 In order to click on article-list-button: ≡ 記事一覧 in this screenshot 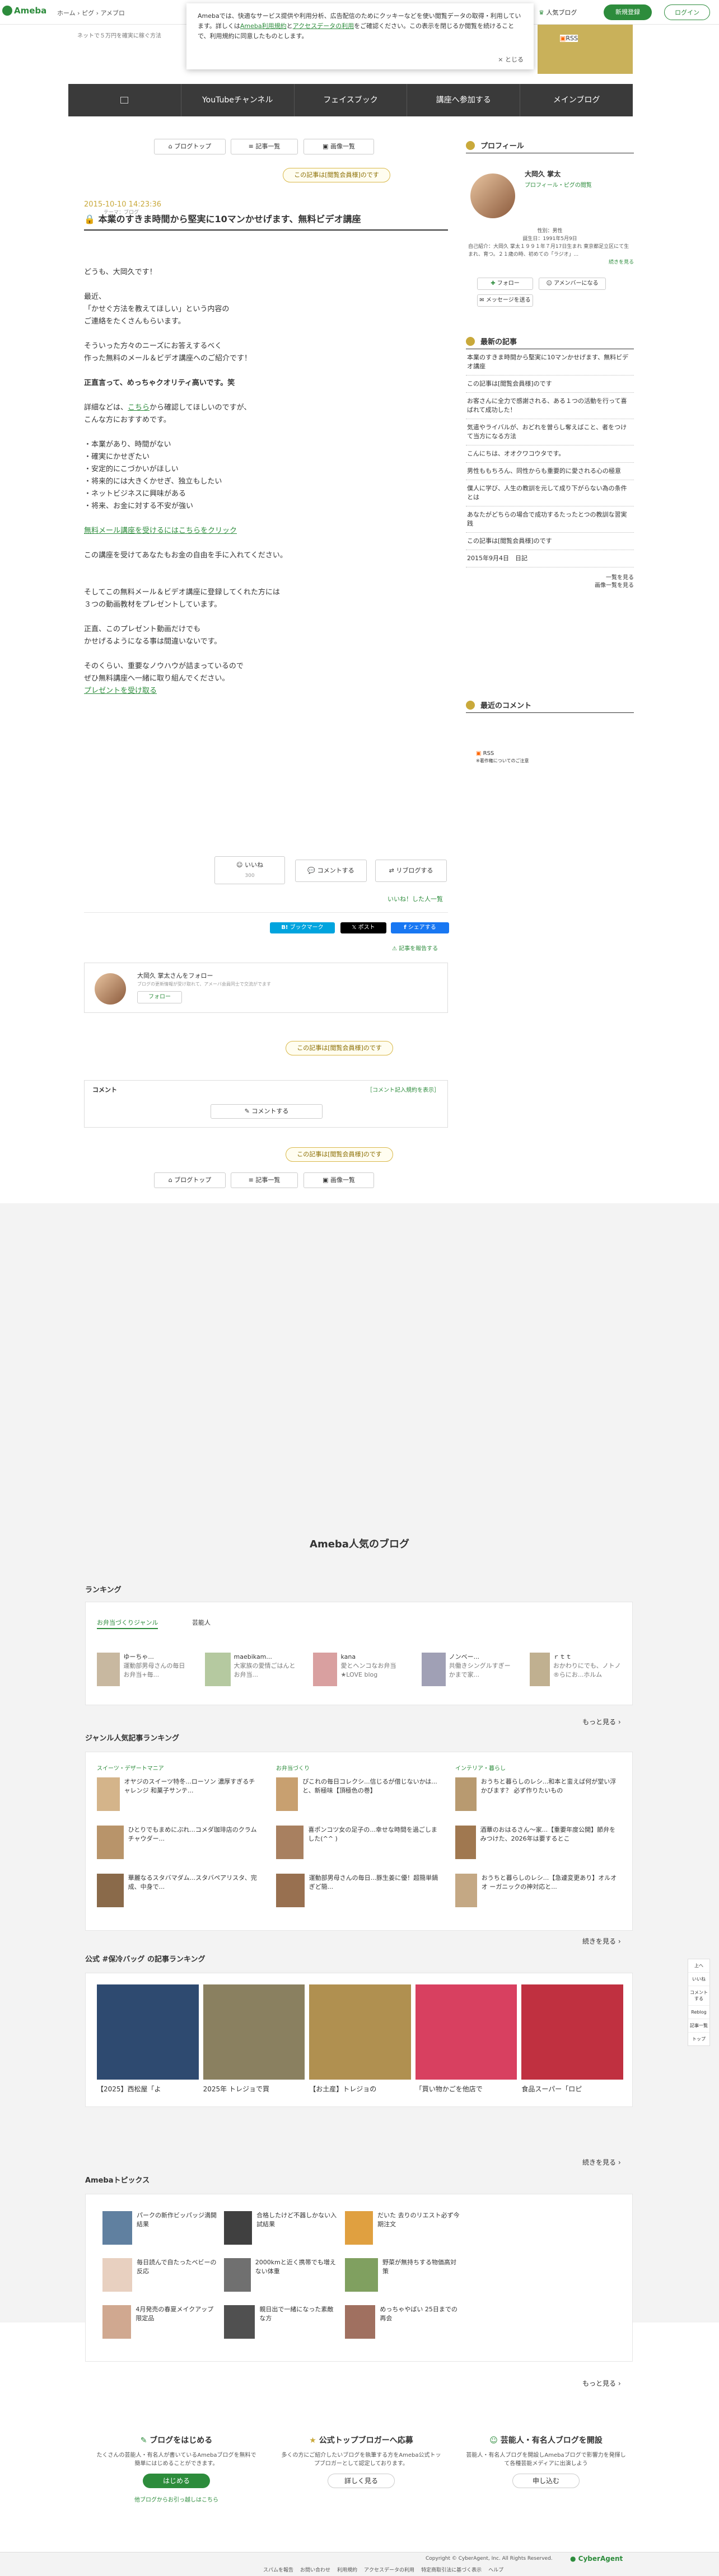, I will do `click(264, 146)`.